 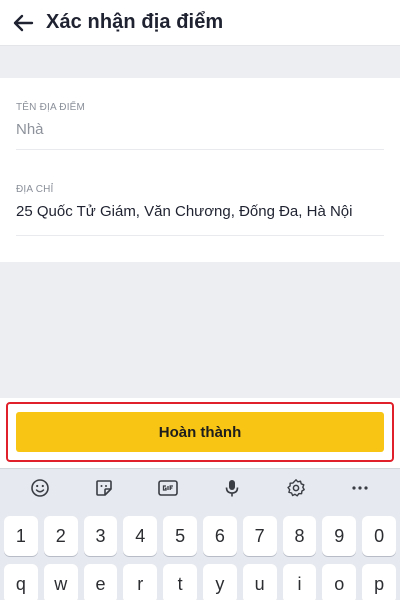 I want to click on address-label: ĐỊA CHỈ, so click(x=35, y=189).